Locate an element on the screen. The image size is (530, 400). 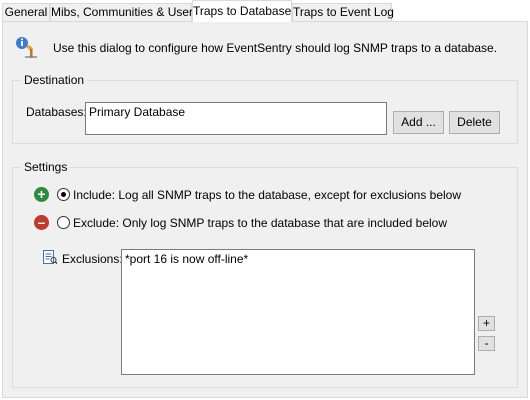
tab-label: Mibs, Communities & Users is located at coordinates (125, 12).